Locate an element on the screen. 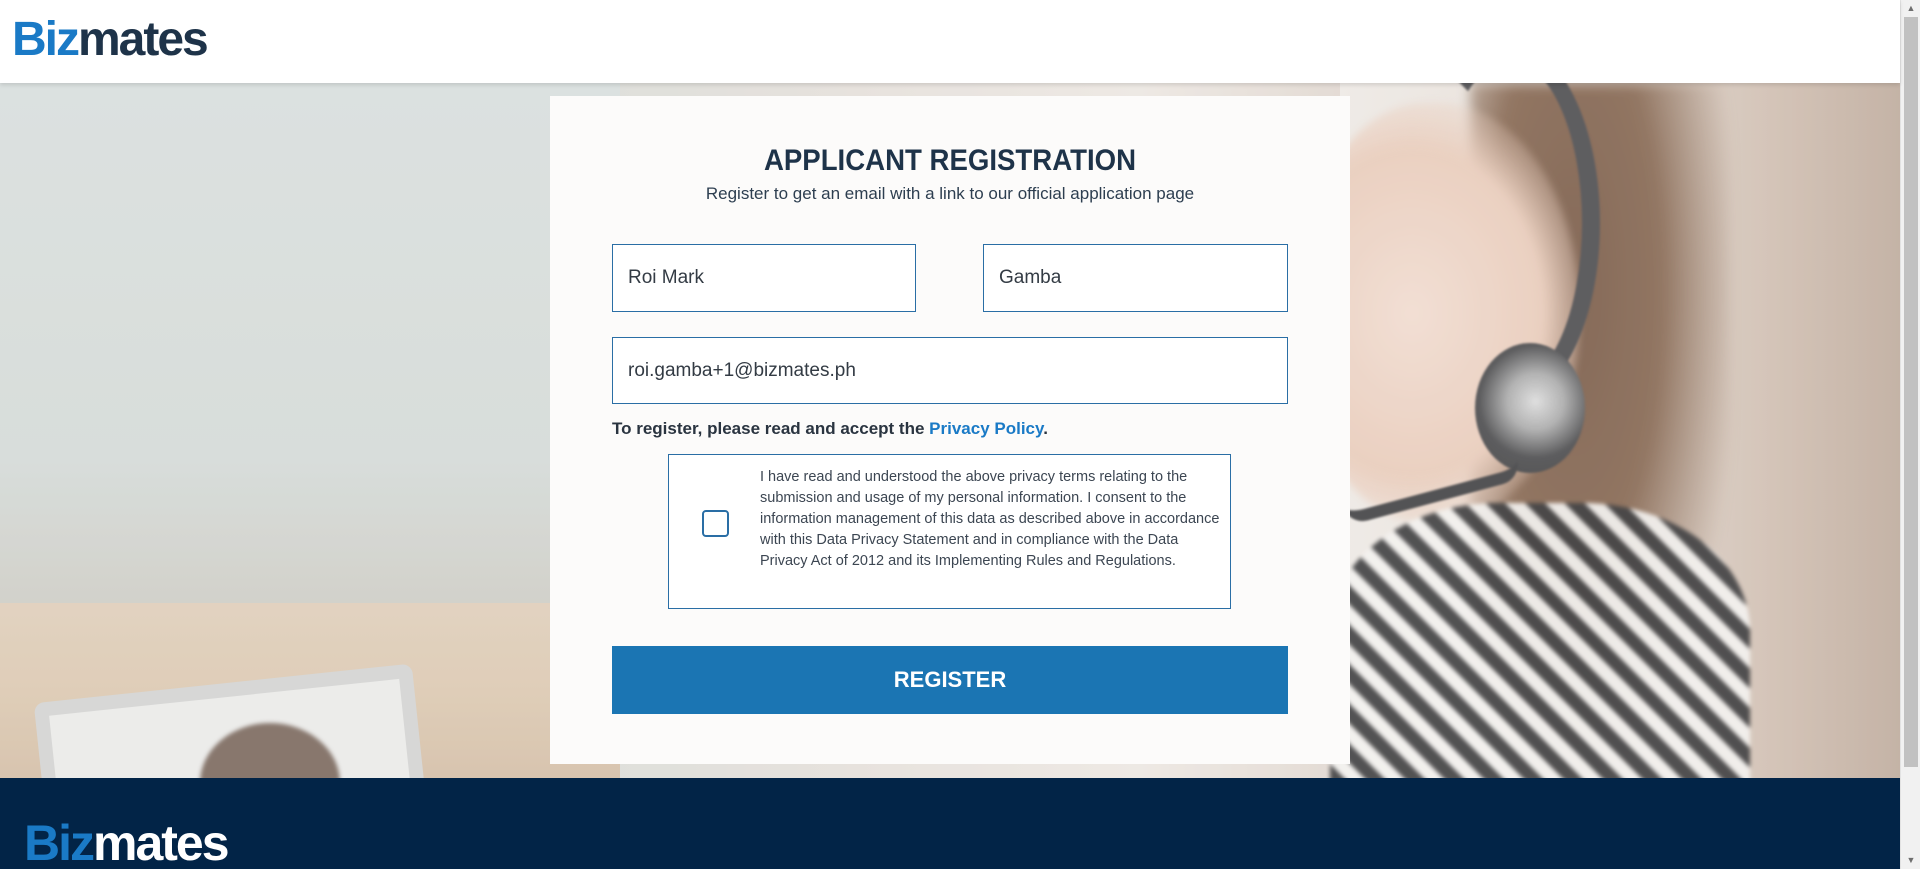 This screenshot has height=869, width=1920. last-name-field is located at coordinates (1135, 278).